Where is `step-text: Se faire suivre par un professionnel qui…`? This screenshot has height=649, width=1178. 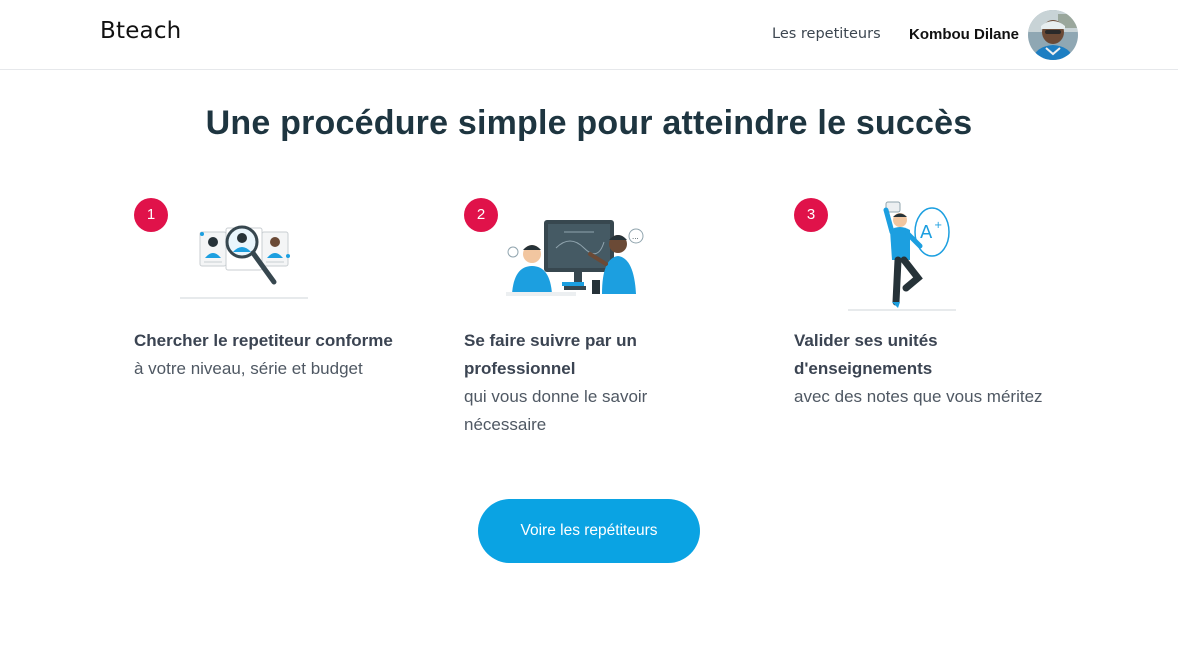 step-text: Se faire suivre par un professionnel qui… is located at coordinates (594, 383).